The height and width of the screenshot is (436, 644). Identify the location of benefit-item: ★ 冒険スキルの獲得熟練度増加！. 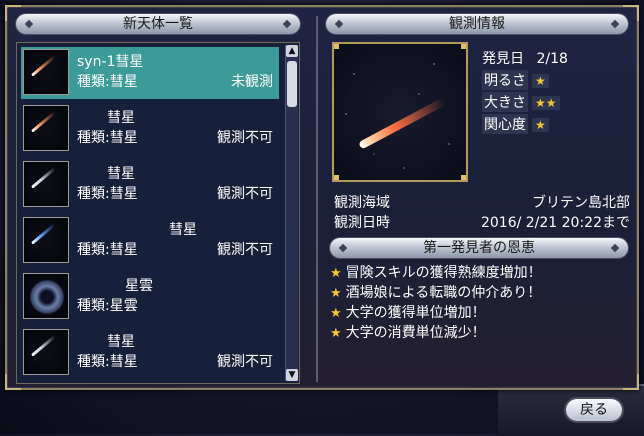
(436, 272).